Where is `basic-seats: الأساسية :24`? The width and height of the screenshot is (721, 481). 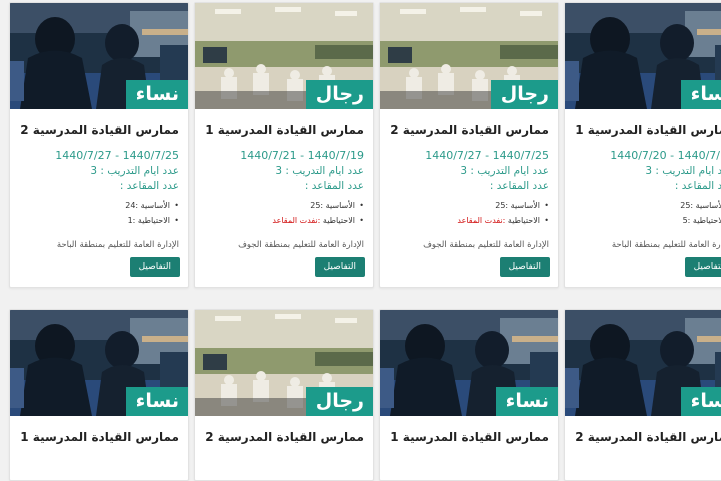
basic-seats: الأساسية :24 is located at coordinates (94, 205).